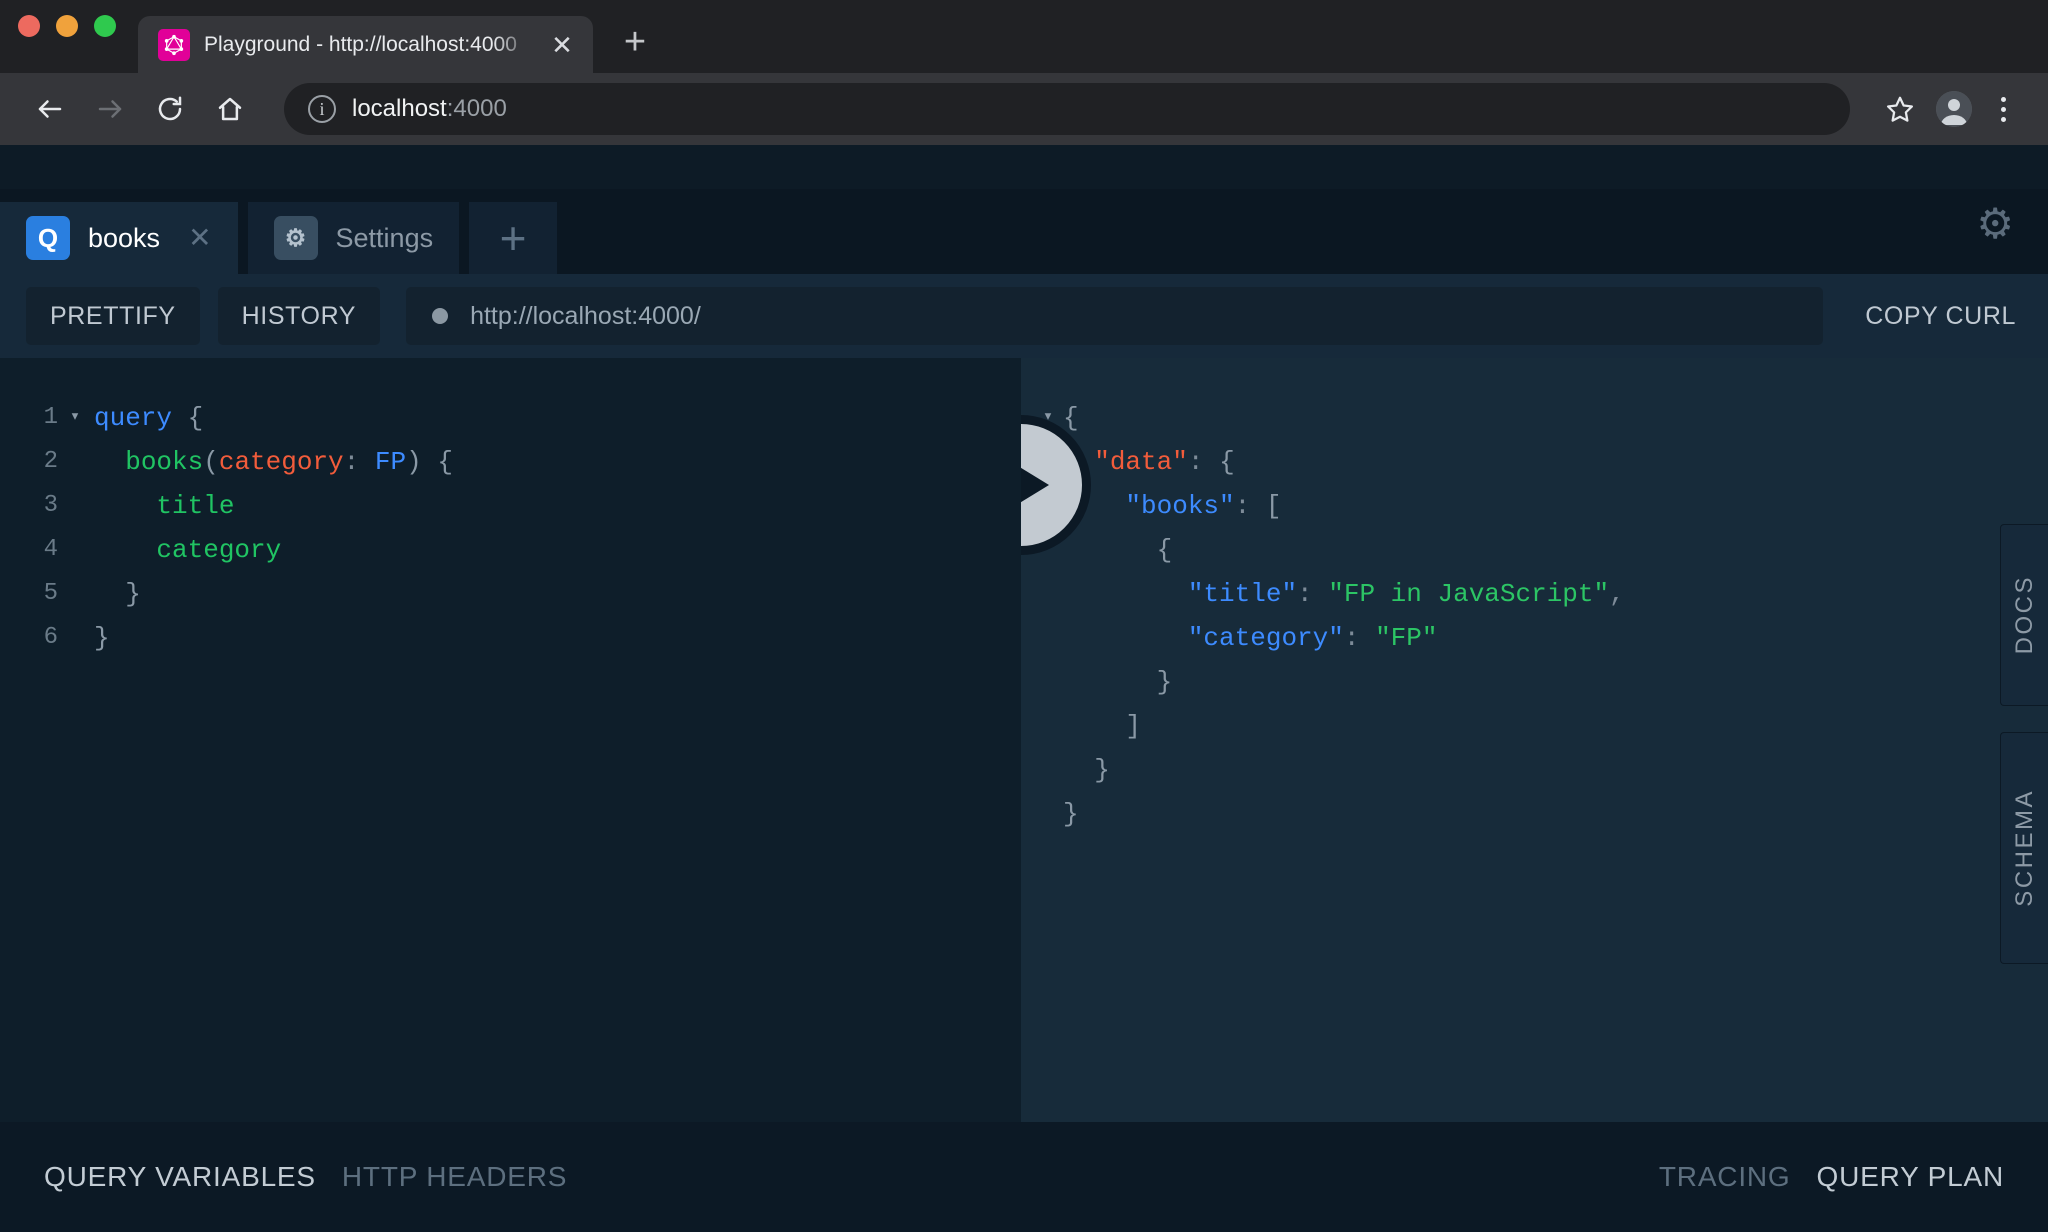 This screenshot has width=2048, height=1232. Describe the element at coordinates (510, 550) in the screenshot. I see `code-line: 4 category` at that location.